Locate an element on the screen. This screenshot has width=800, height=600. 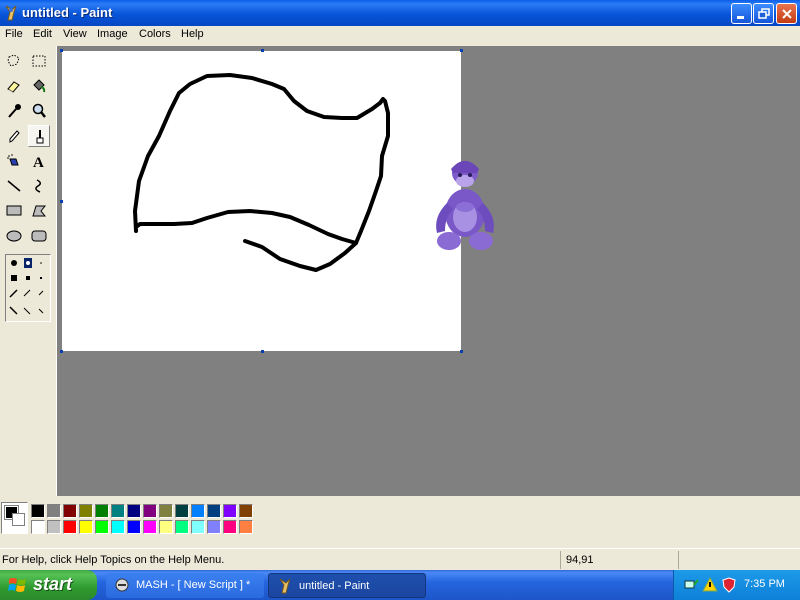
eraser-icon is located at coordinates (13, 87).